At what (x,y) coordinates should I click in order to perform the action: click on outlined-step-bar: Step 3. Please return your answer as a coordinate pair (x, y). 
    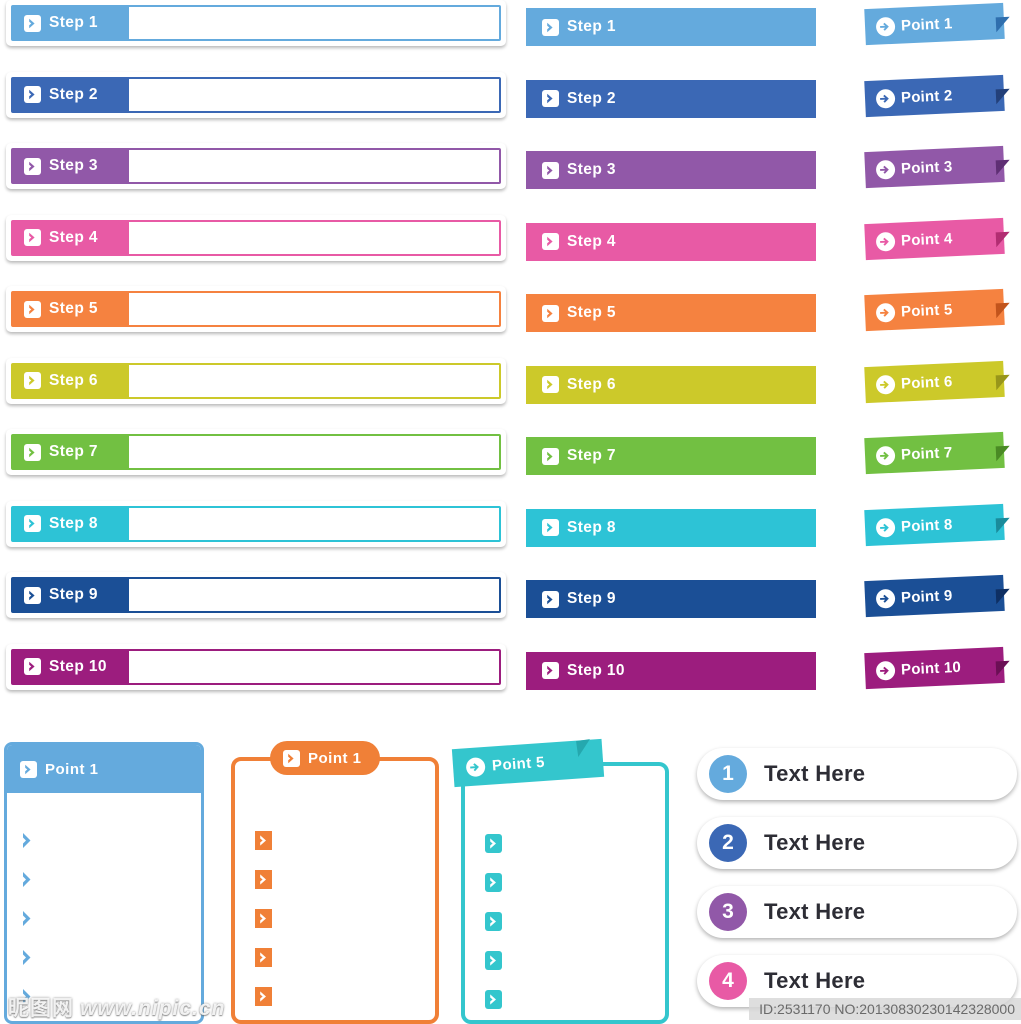
    Looking at the image, I should click on (256, 166).